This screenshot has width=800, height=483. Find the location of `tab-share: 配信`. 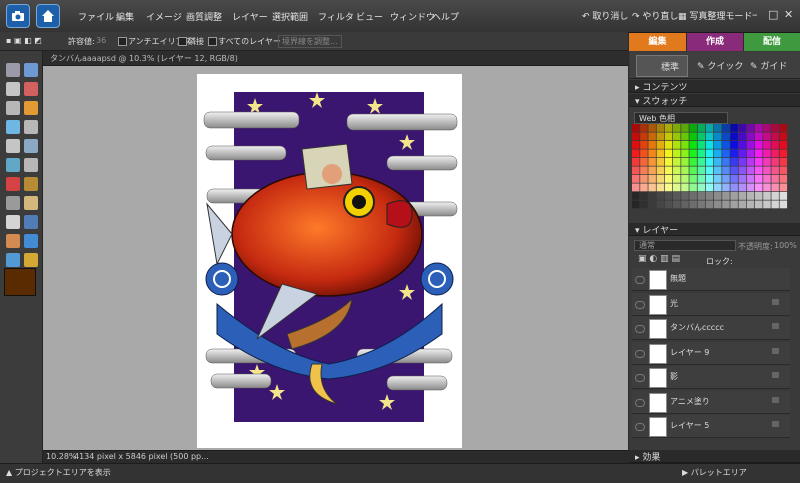

tab-share: 配信 is located at coordinates (772, 42).